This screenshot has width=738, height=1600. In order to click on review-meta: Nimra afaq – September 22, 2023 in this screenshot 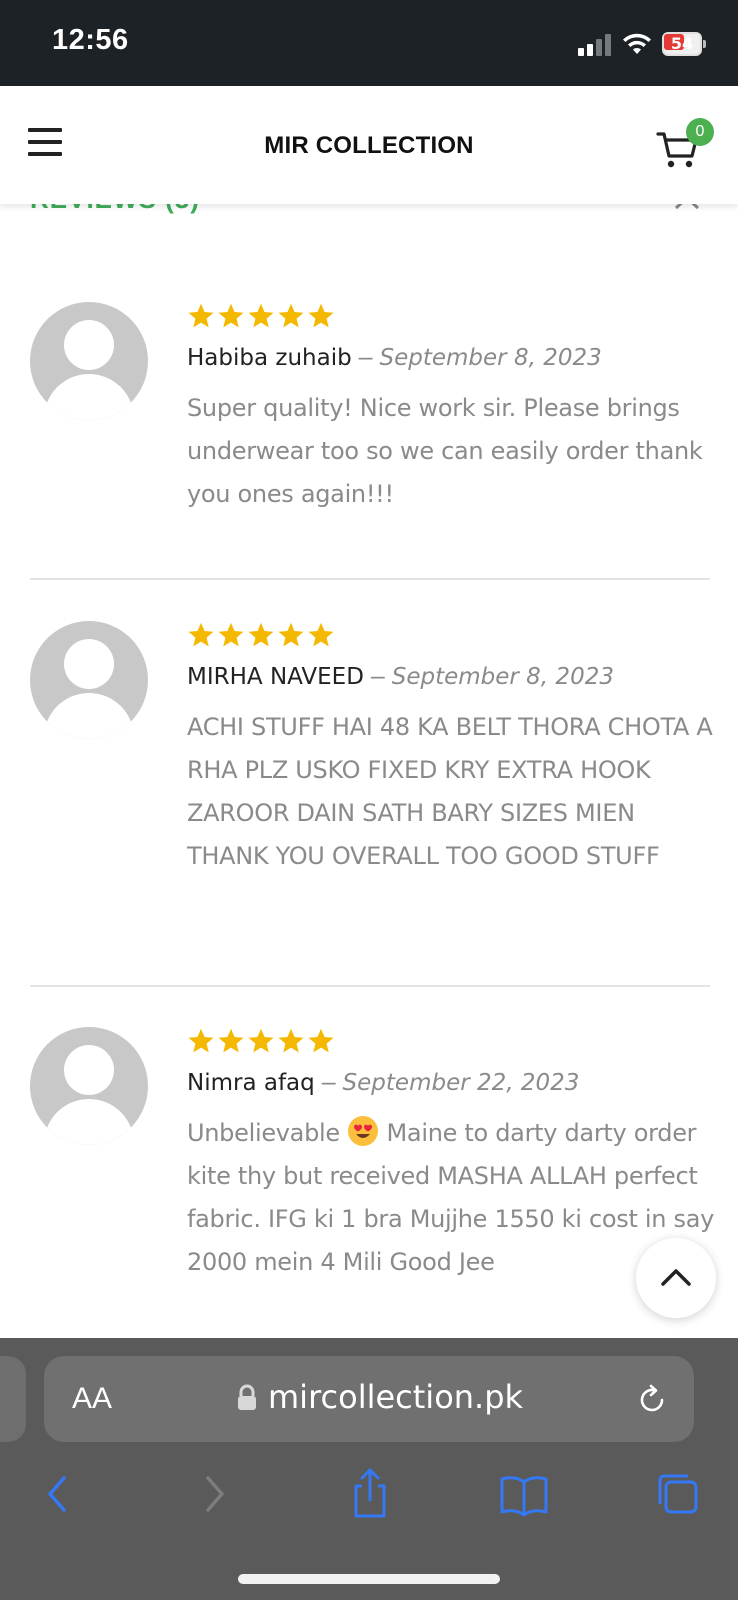, I will do `click(452, 1082)`.